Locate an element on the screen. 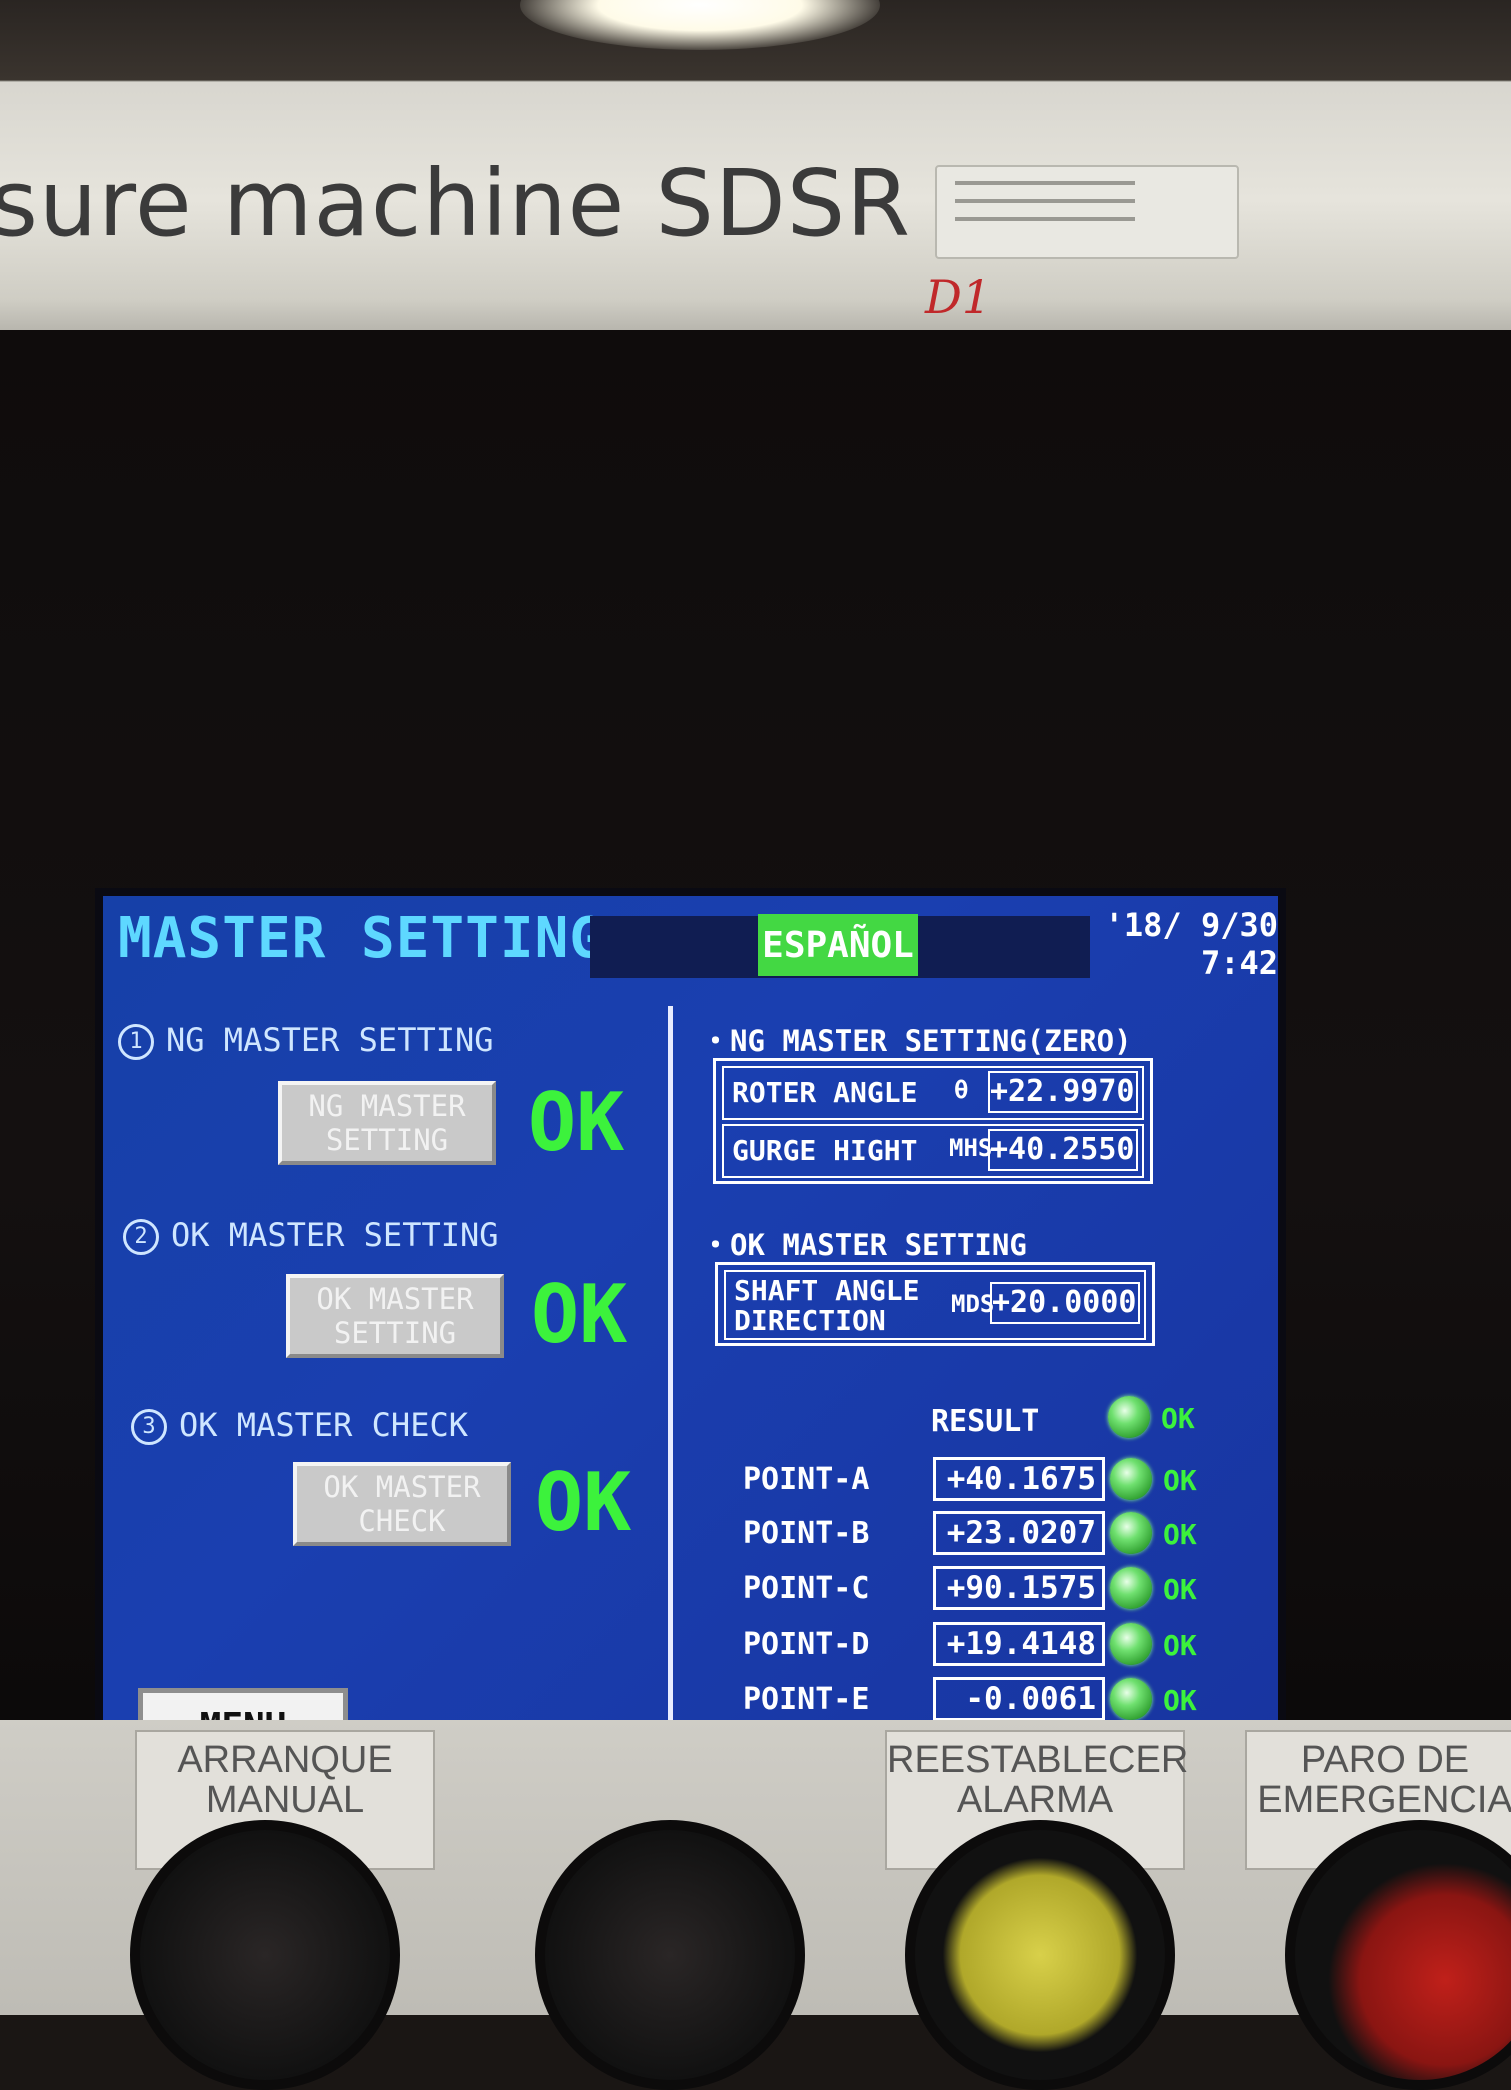  point-e-label: POINT-E is located at coordinates (806, 1699).